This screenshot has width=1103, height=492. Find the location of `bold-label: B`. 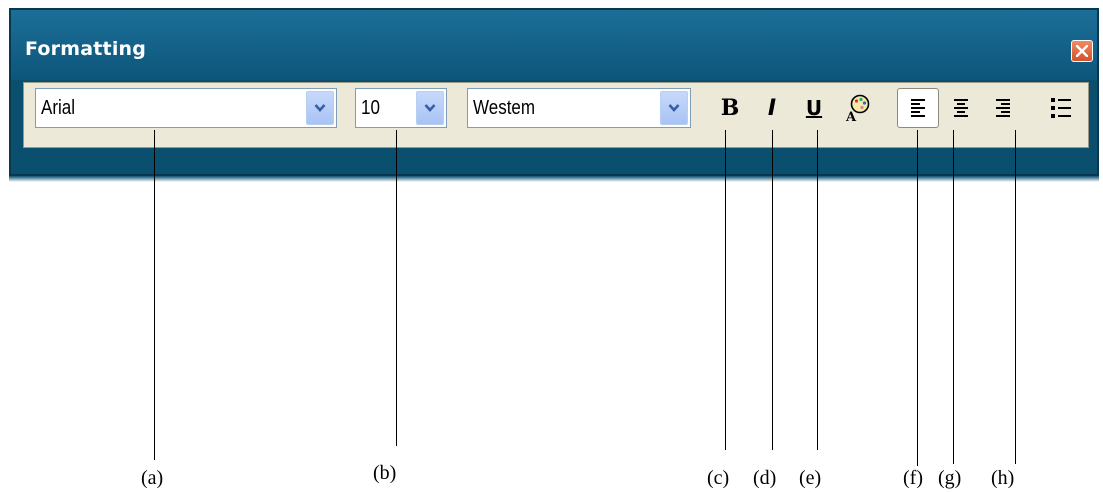

bold-label: B is located at coordinates (730, 108).